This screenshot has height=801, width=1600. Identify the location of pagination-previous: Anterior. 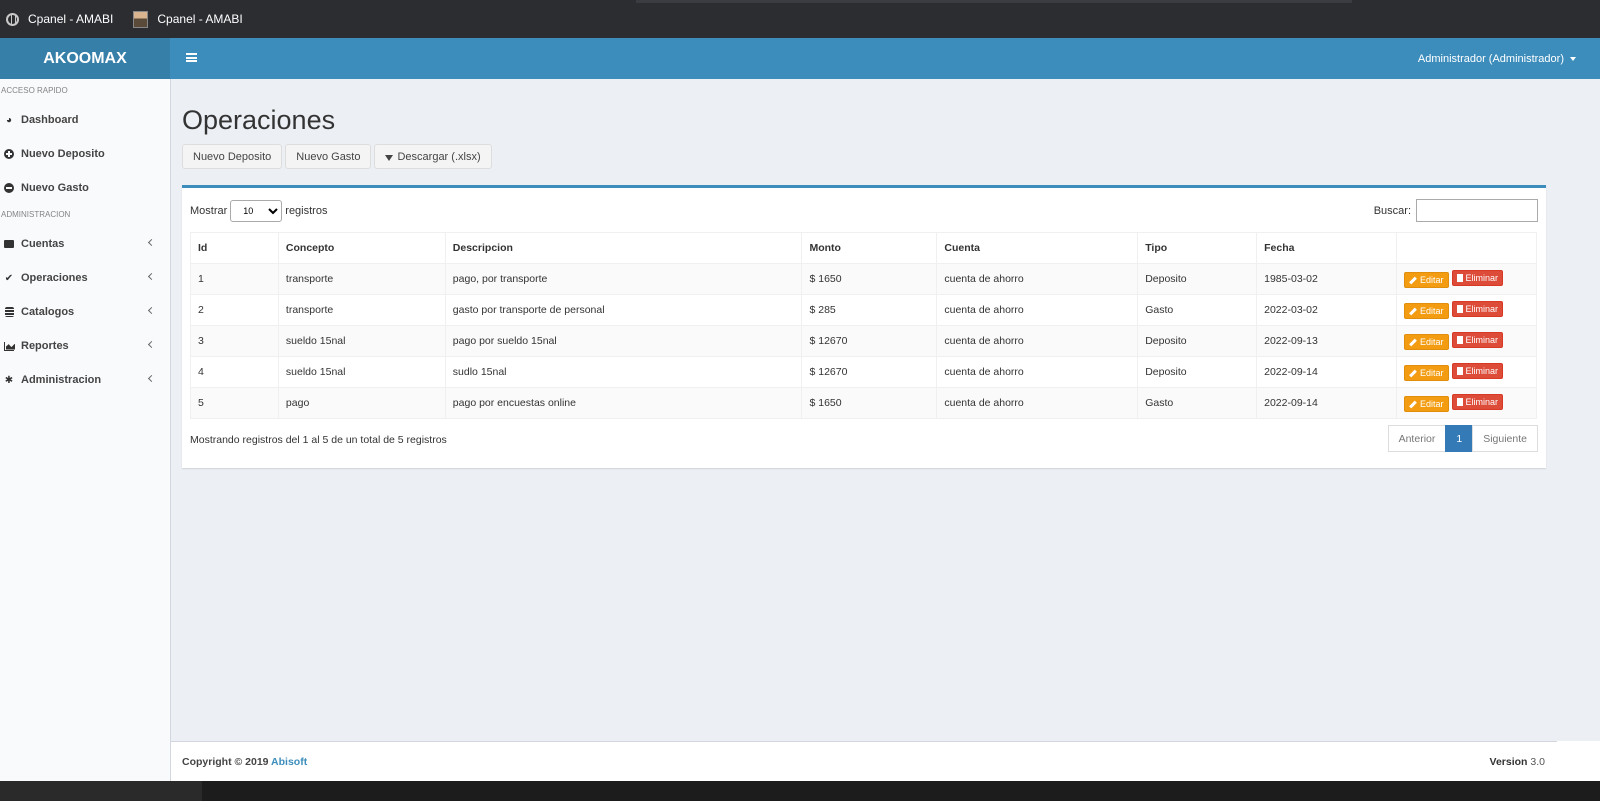
(1417, 438).